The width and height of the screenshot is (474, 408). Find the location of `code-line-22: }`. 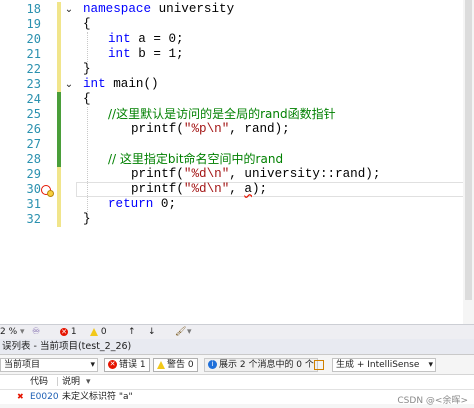

code-line-22: } is located at coordinates (87, 69).